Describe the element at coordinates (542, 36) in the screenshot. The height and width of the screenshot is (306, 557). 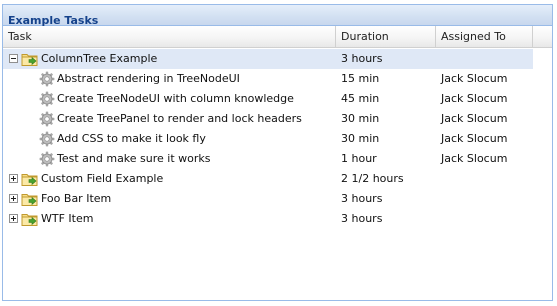
I see `column-header-filler` at that location.